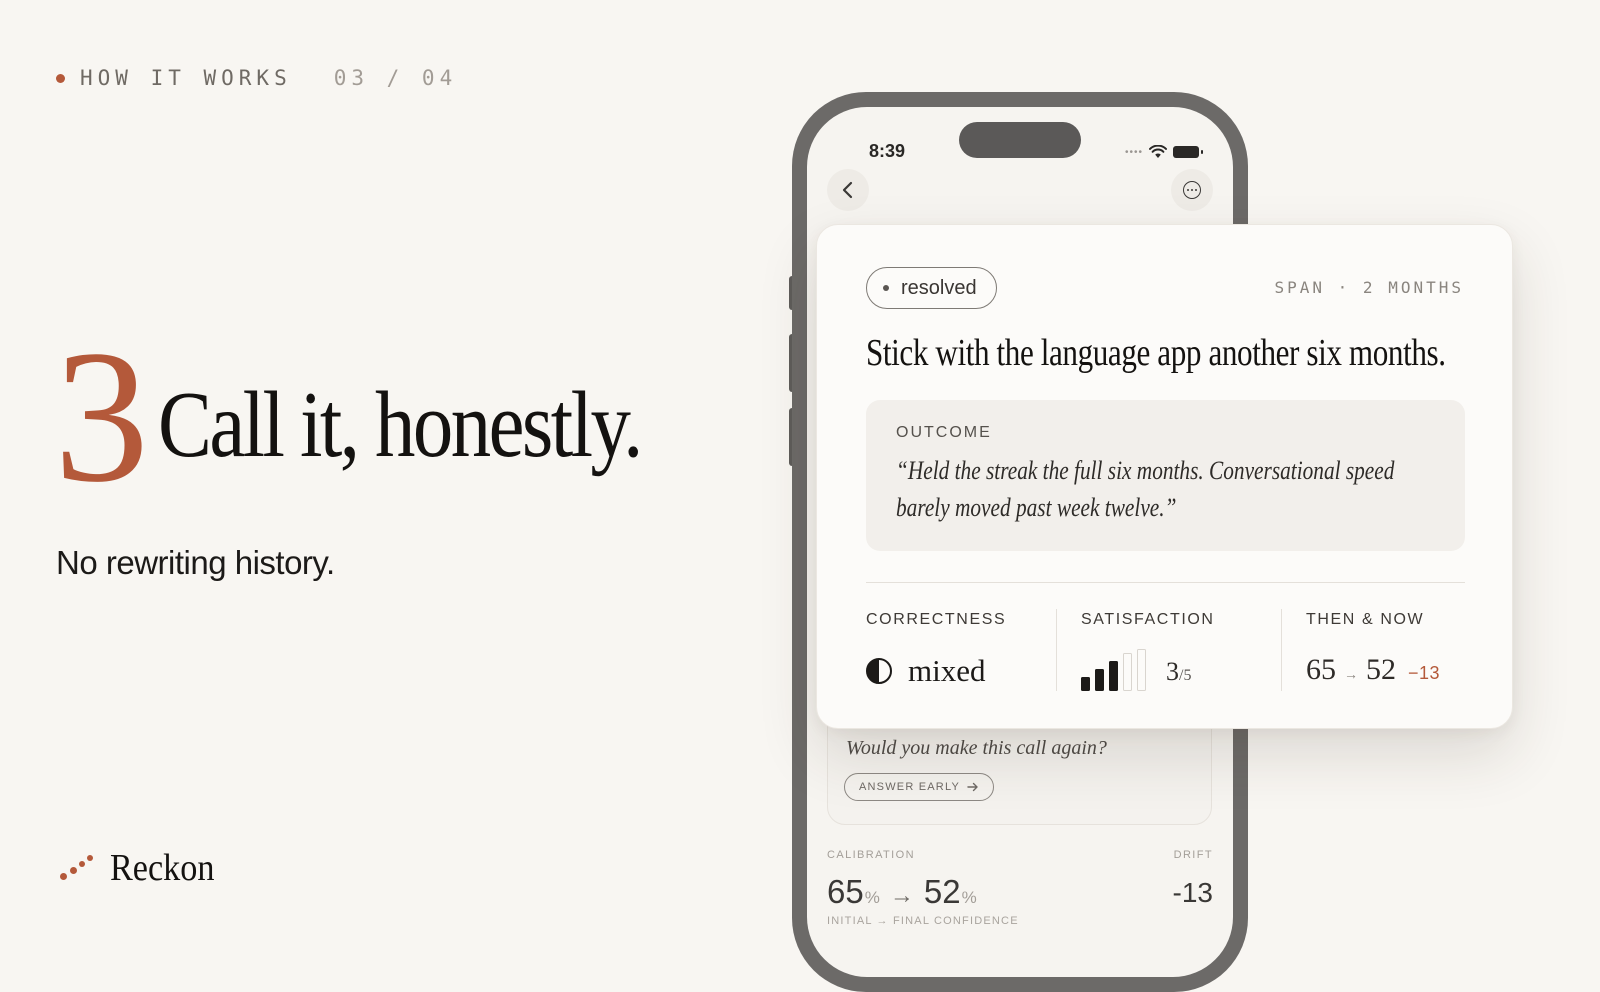 Image resolution: width=1600 pixels, height=992 pixels. Describe the element at coordinates (872, 897) in the screenshot. I see `initial-unit: %` at that location.